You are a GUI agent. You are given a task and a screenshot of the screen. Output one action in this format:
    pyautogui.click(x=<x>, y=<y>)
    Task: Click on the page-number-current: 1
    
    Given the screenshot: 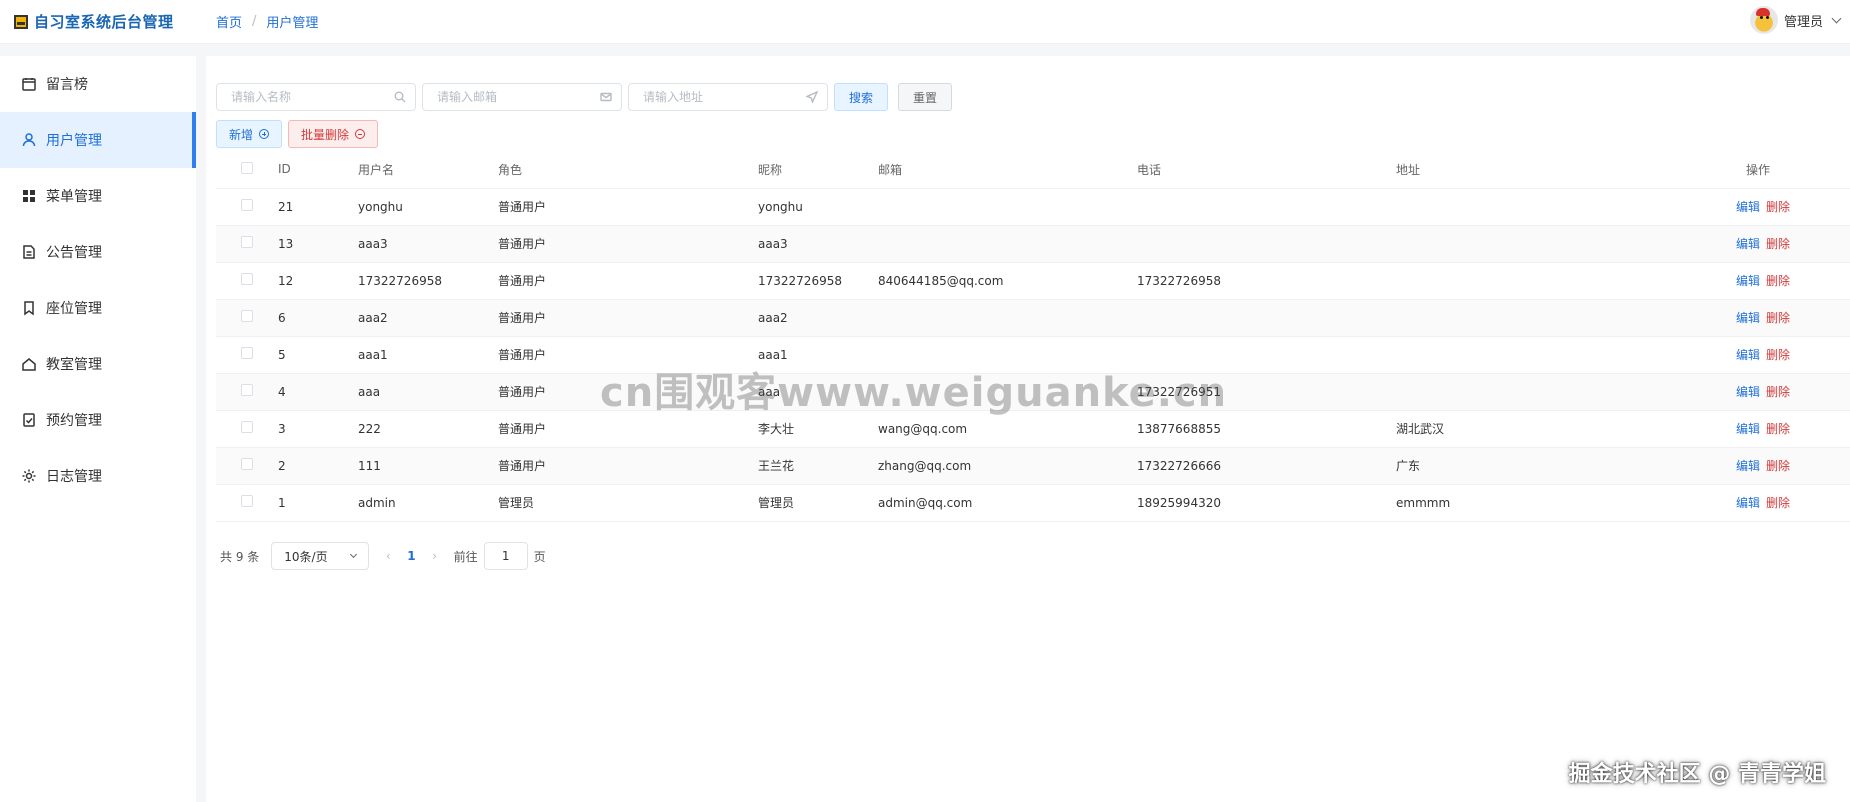 What is the action you would take?
    pyautogui.click(x=411, y=556)
    